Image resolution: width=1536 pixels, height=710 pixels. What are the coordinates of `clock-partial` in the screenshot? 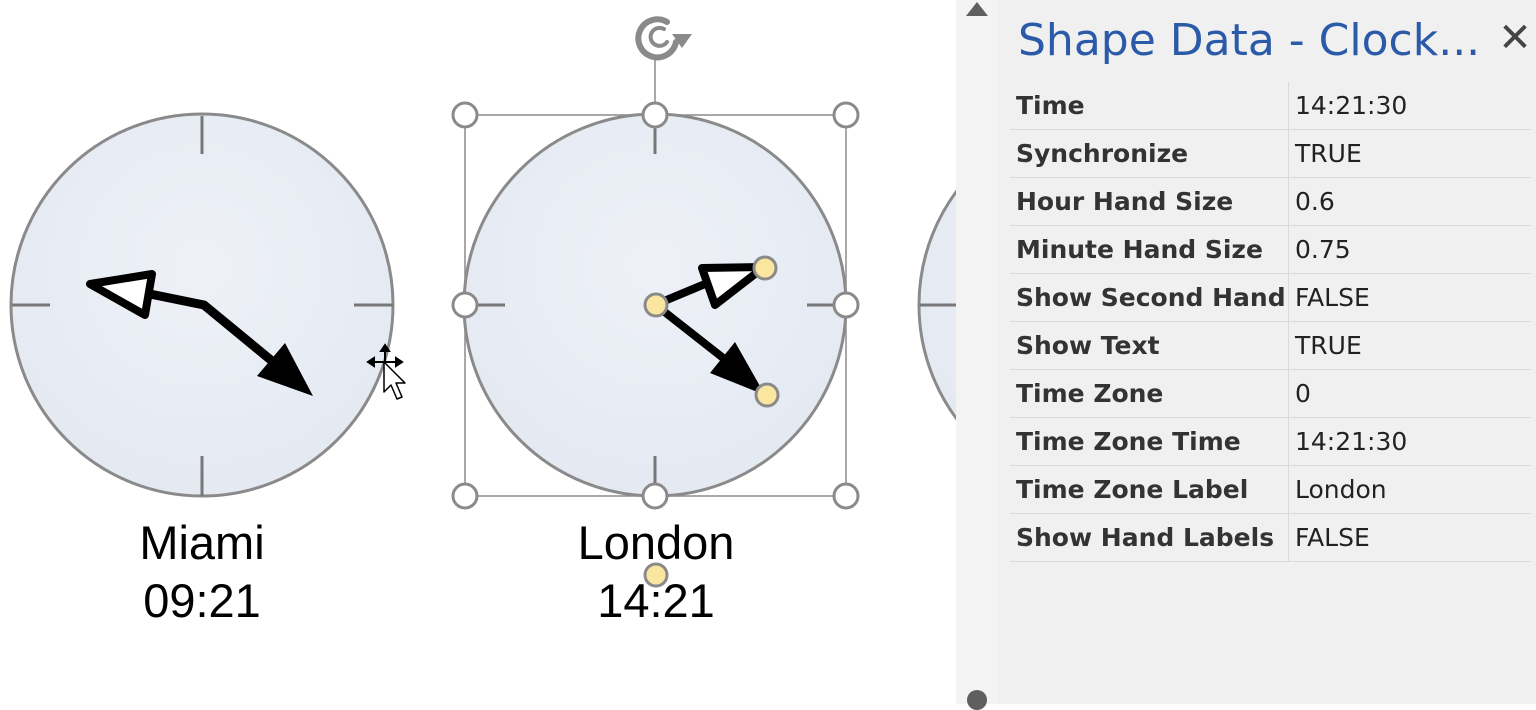 It's located at (936, 305).